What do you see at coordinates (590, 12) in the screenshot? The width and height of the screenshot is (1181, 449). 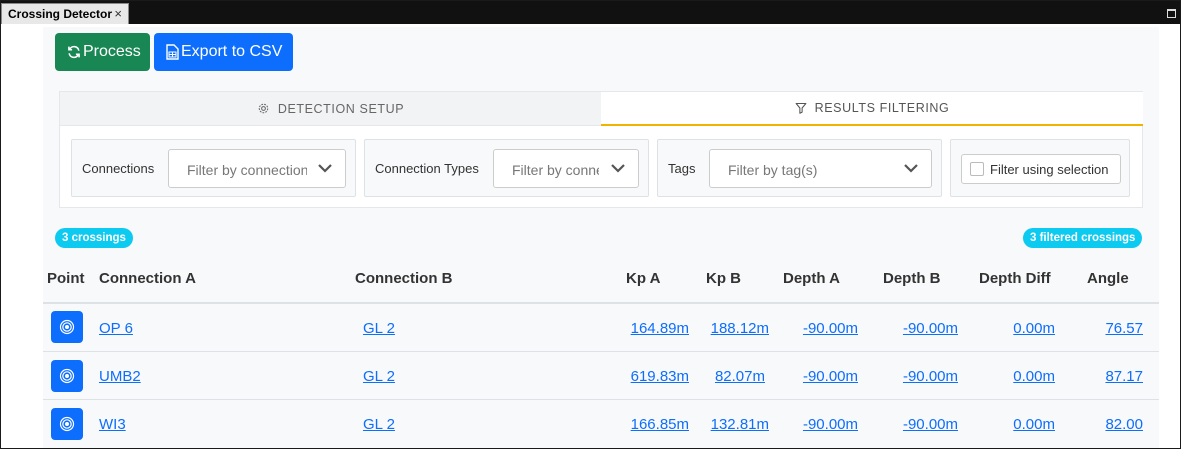 I see `title-bar: Crossing Detector ×` at bounding box center [590, 12].